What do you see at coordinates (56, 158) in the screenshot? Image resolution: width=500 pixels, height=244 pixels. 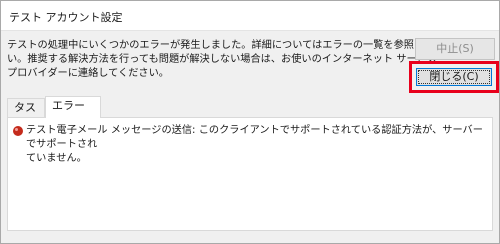 I see `error-text: ていません。` at bounding box center [56, 158].